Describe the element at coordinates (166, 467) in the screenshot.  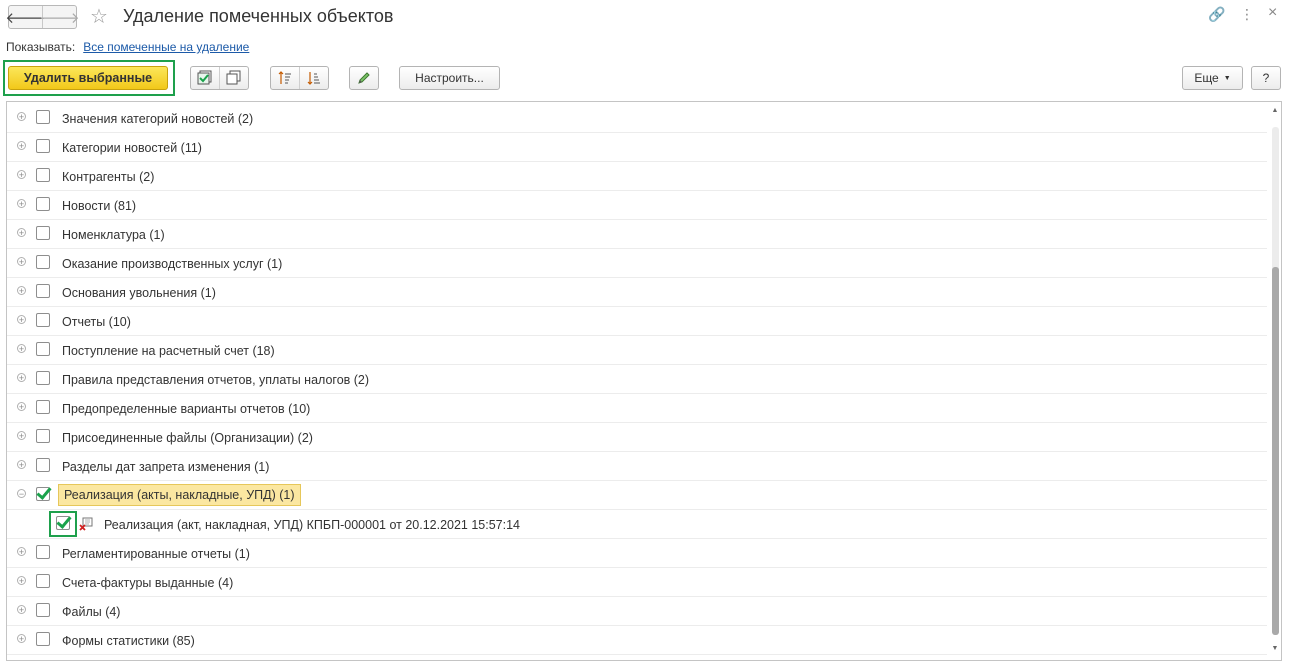
I see `tree-row-label: Разделы дат запрета изменения (1)` at that location.